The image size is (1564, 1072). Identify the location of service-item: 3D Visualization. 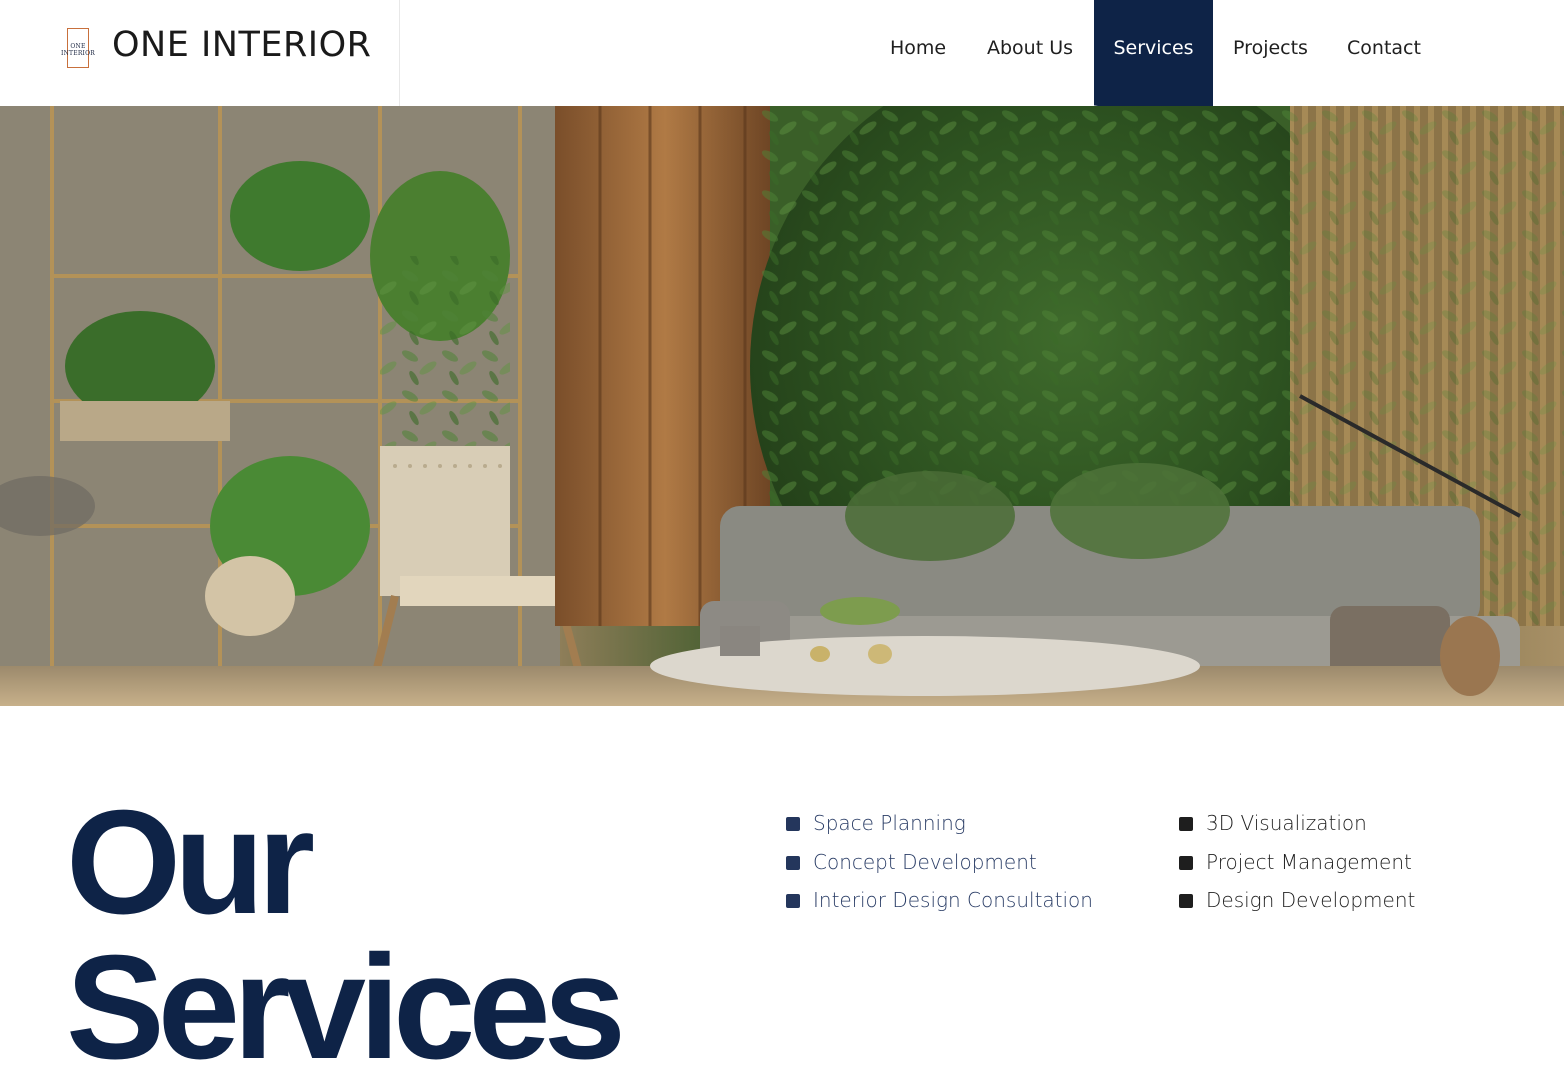
(1297, 827).